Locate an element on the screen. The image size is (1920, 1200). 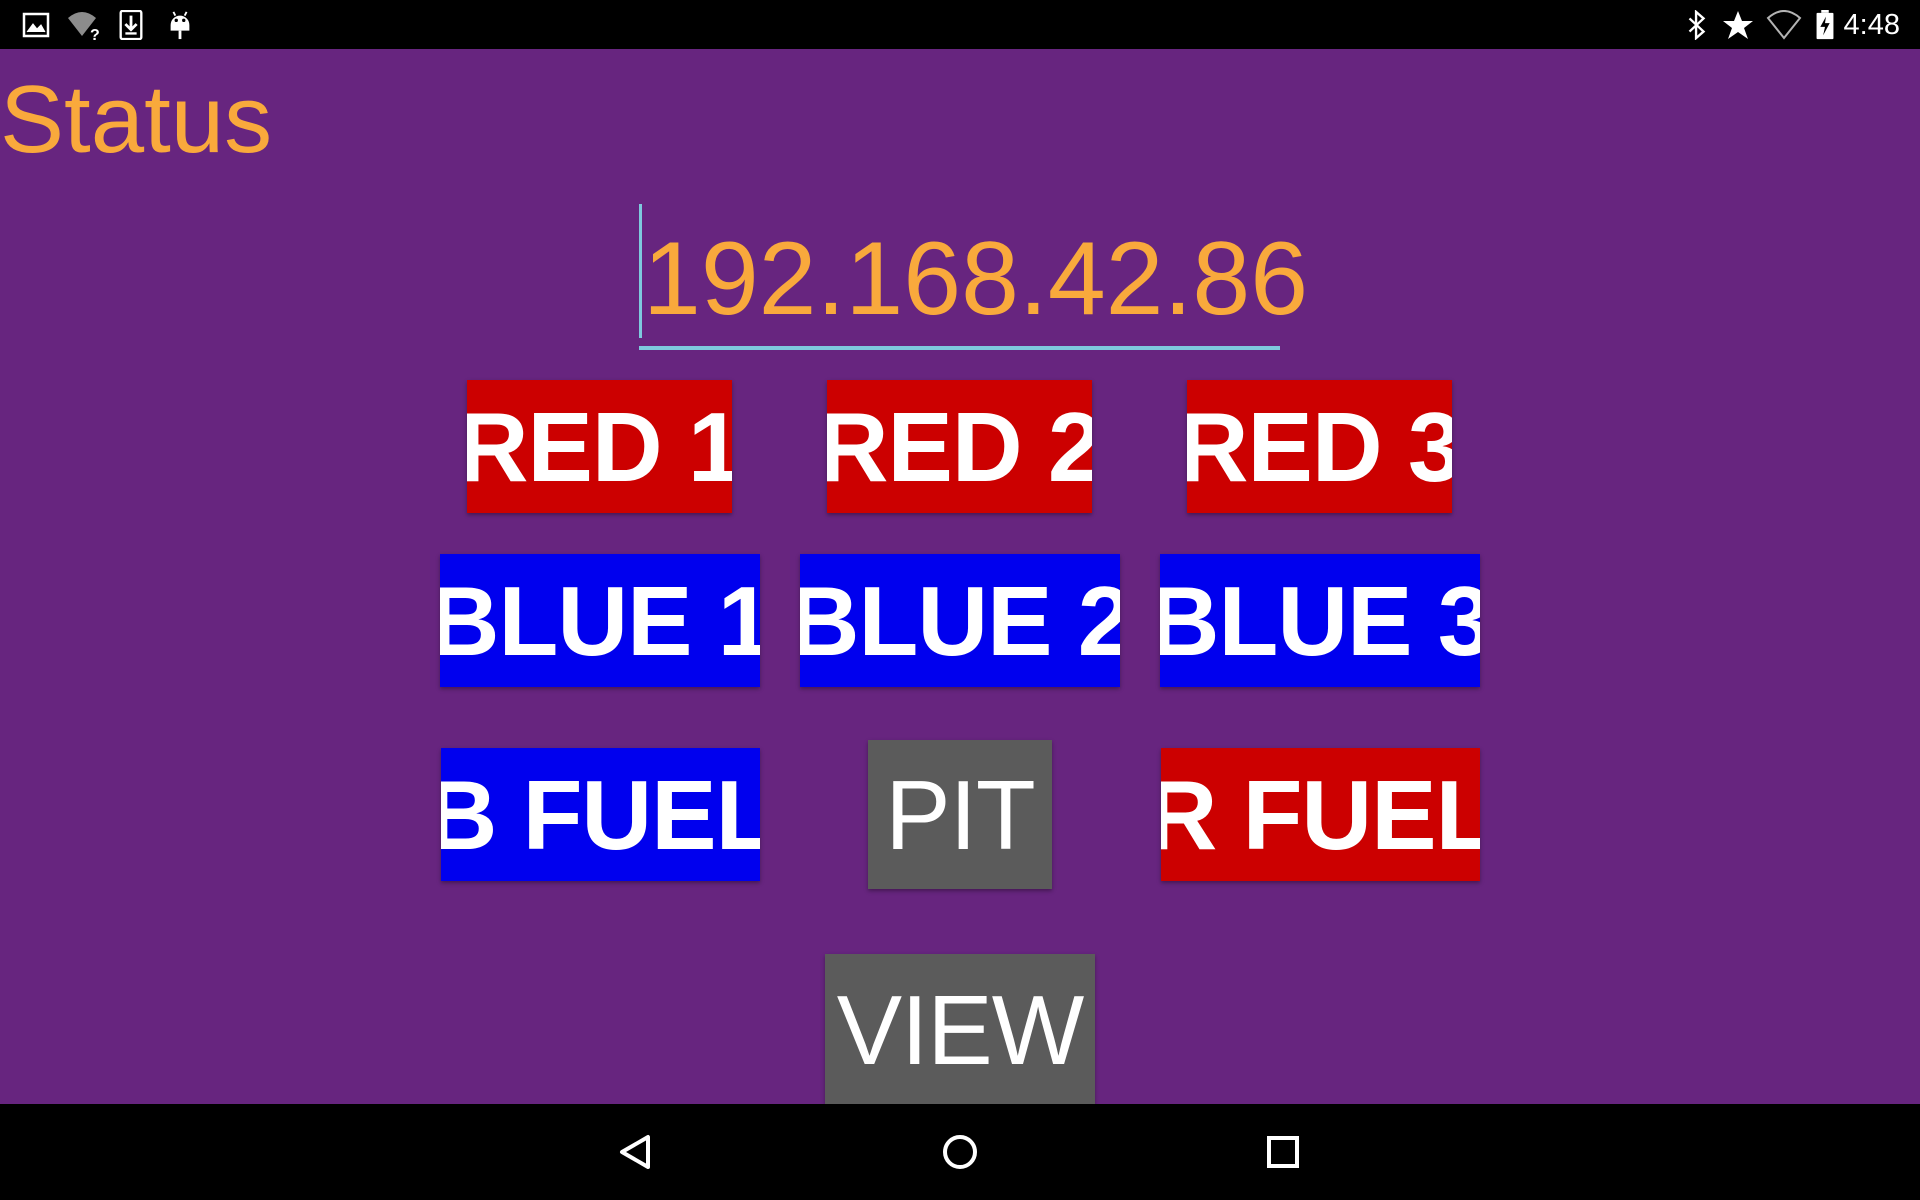
wifi-unknown-icon: ? is located at coordinates (84, 26).